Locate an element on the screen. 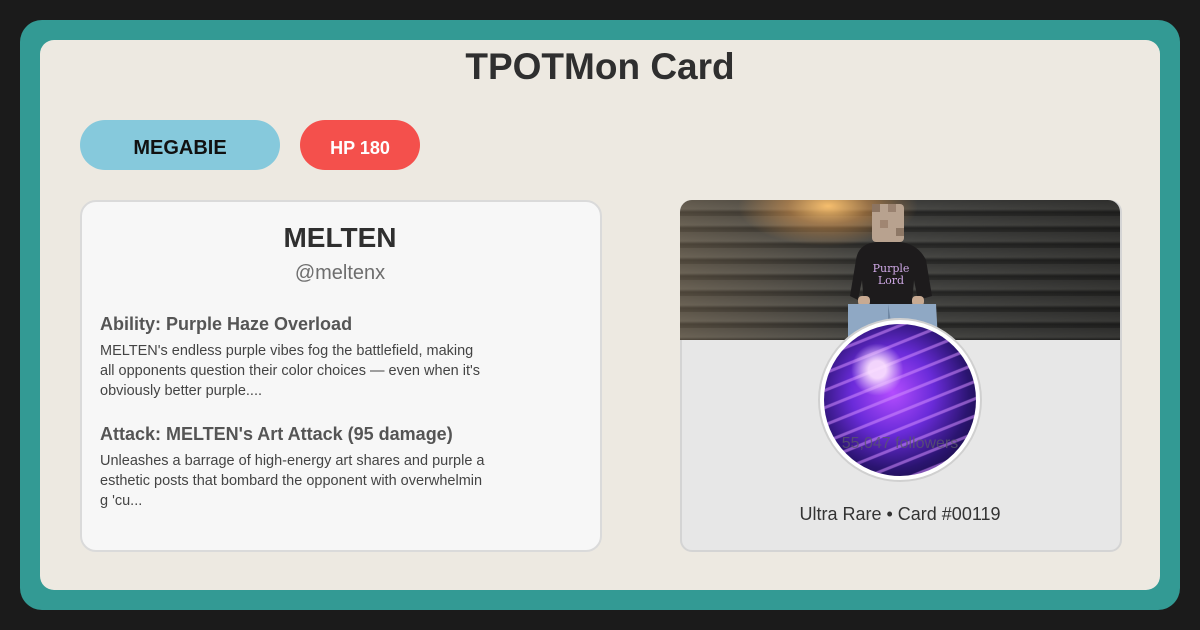 The height and width of the screenshot is (630, 1200). hp-badge: HP 180 is located at coordinates (360, 145).